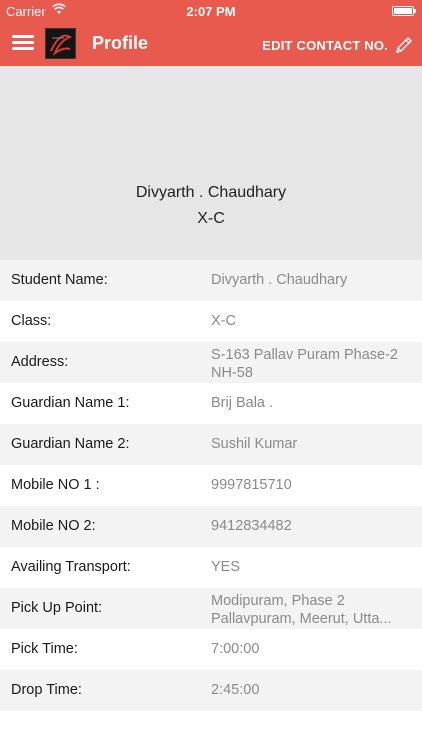 This screenshot has width=422, height=750. What do you see at coordinates (57, 608) in the screenshot?
I see `detail-label: Pick Up Point:` at bounding box center [57, 608].